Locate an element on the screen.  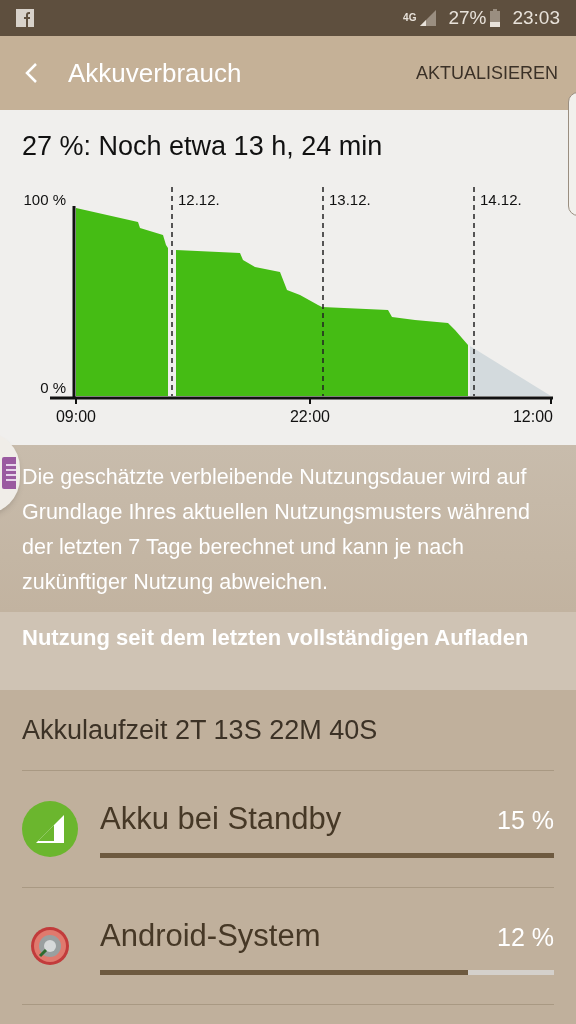
document-icon is located at coordinates (9, 473).